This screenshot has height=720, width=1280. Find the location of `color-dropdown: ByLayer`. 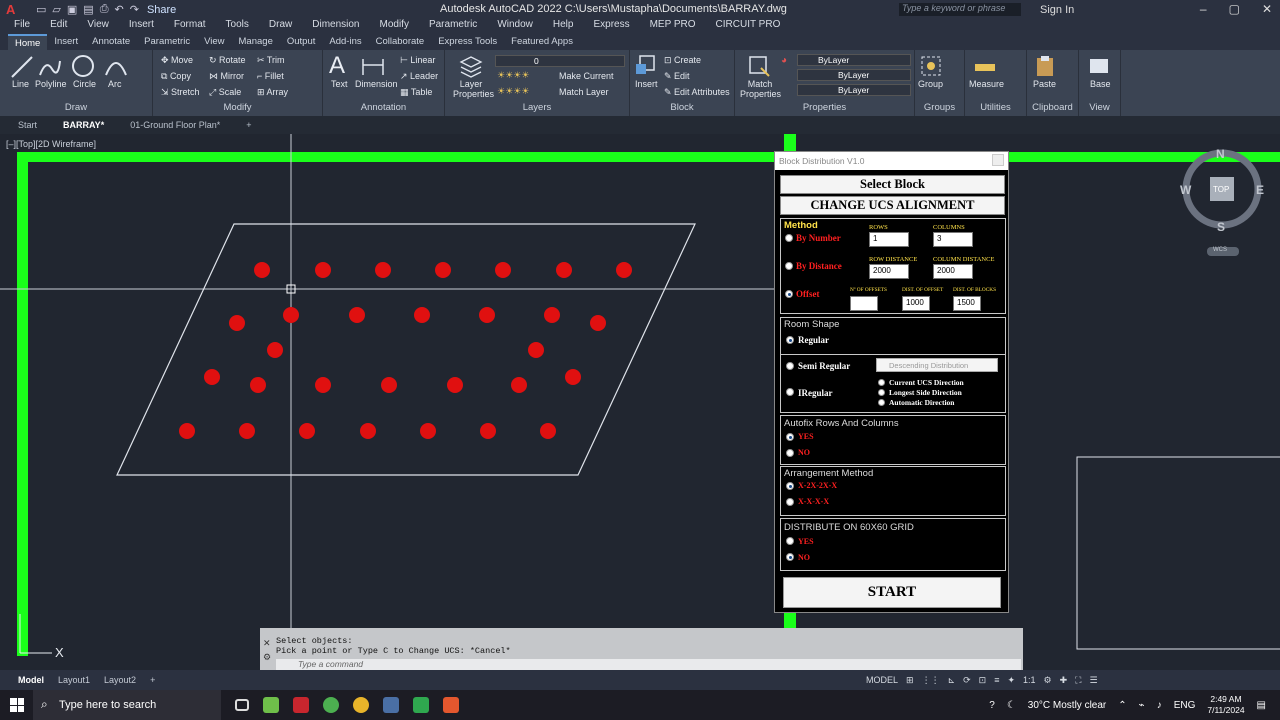

color-dropdown: ByLayer is located at coordinates (854, 60).